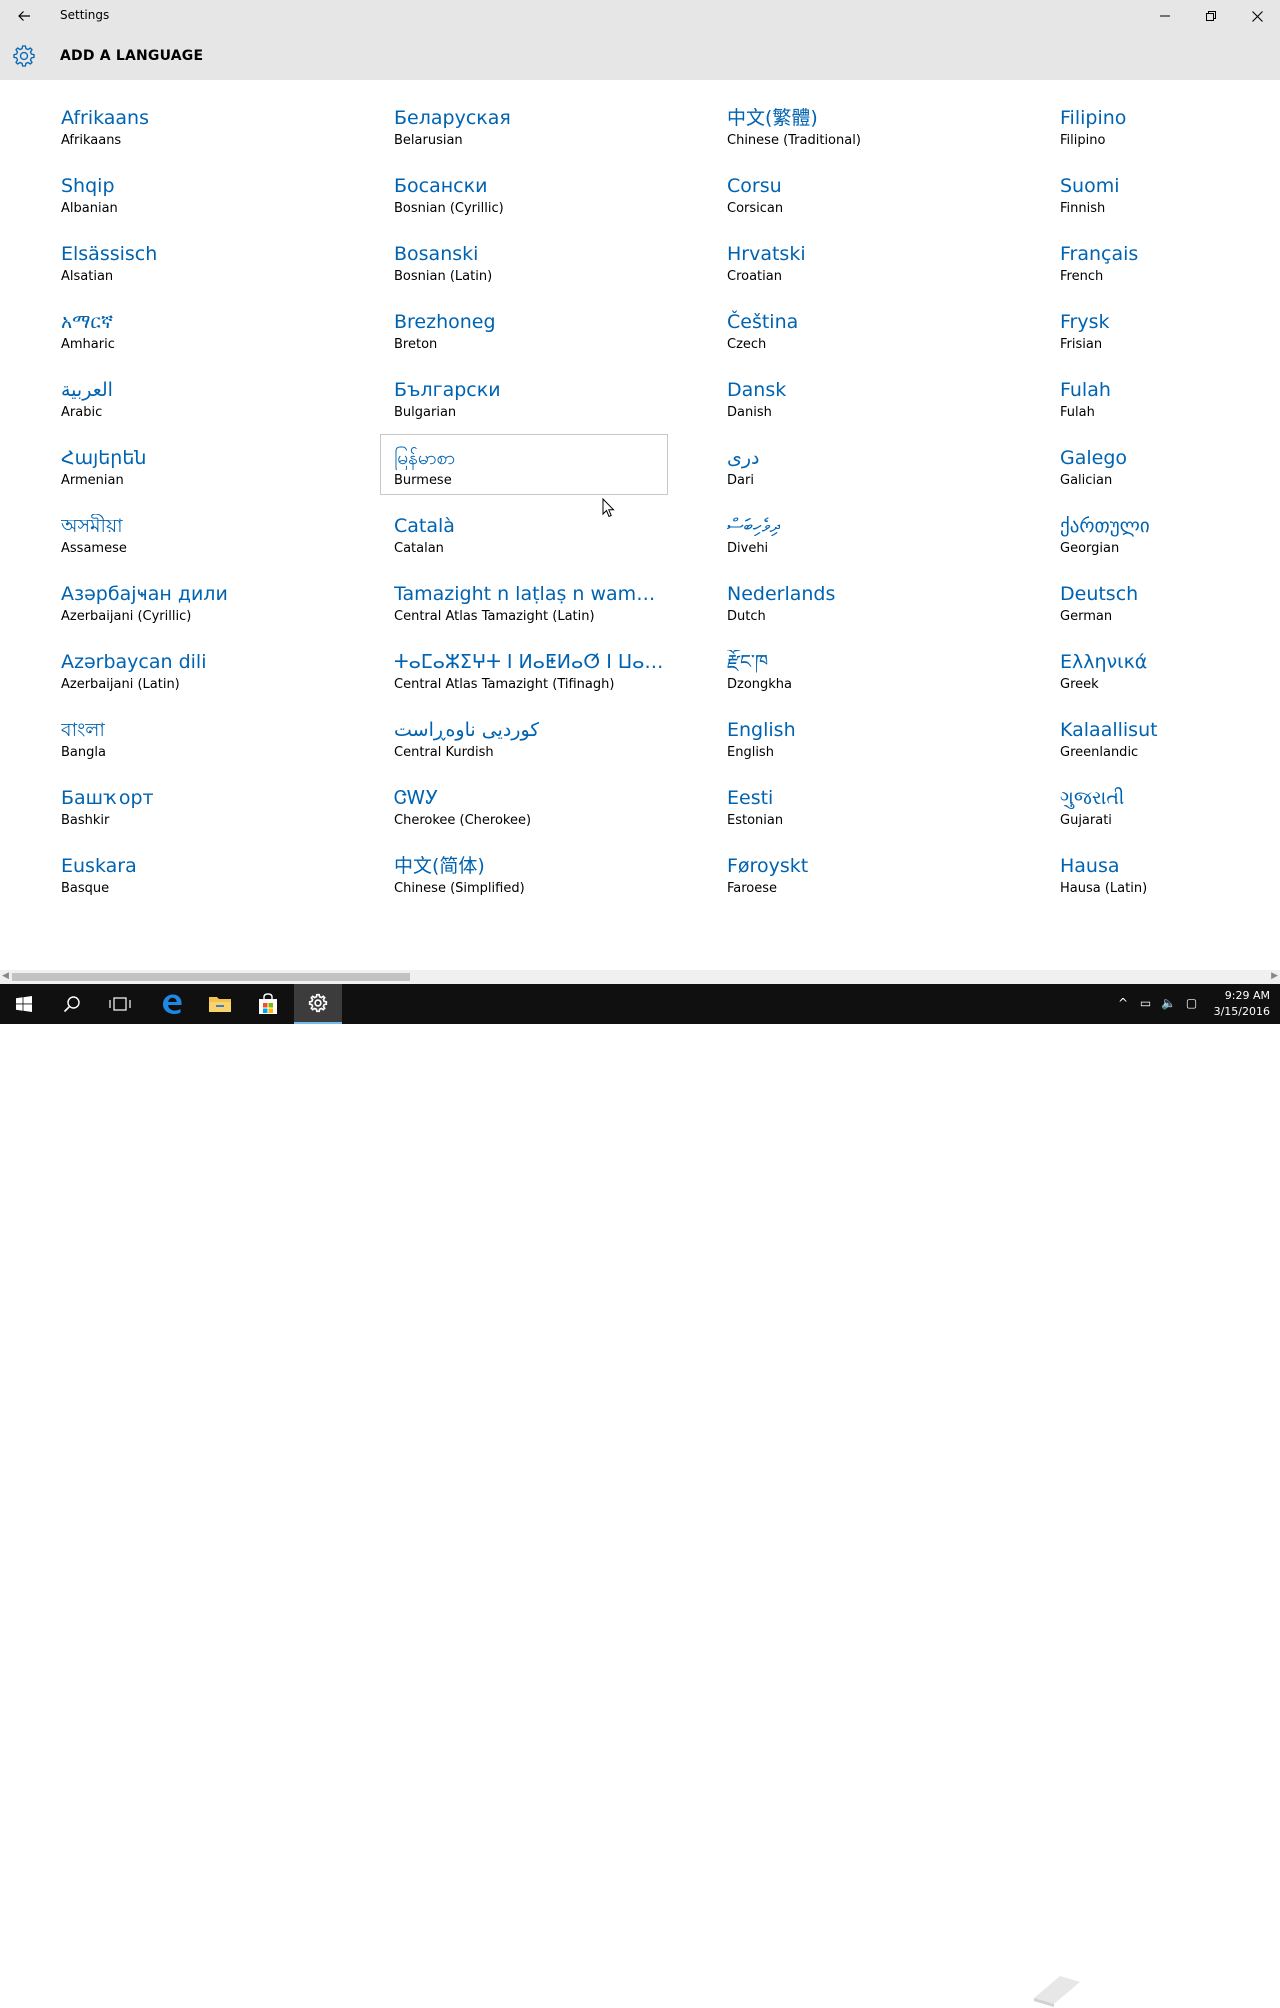  Describe the element at coordinates (211, 977) in the screenshot. I see `scrollbar-thumb` at that location.